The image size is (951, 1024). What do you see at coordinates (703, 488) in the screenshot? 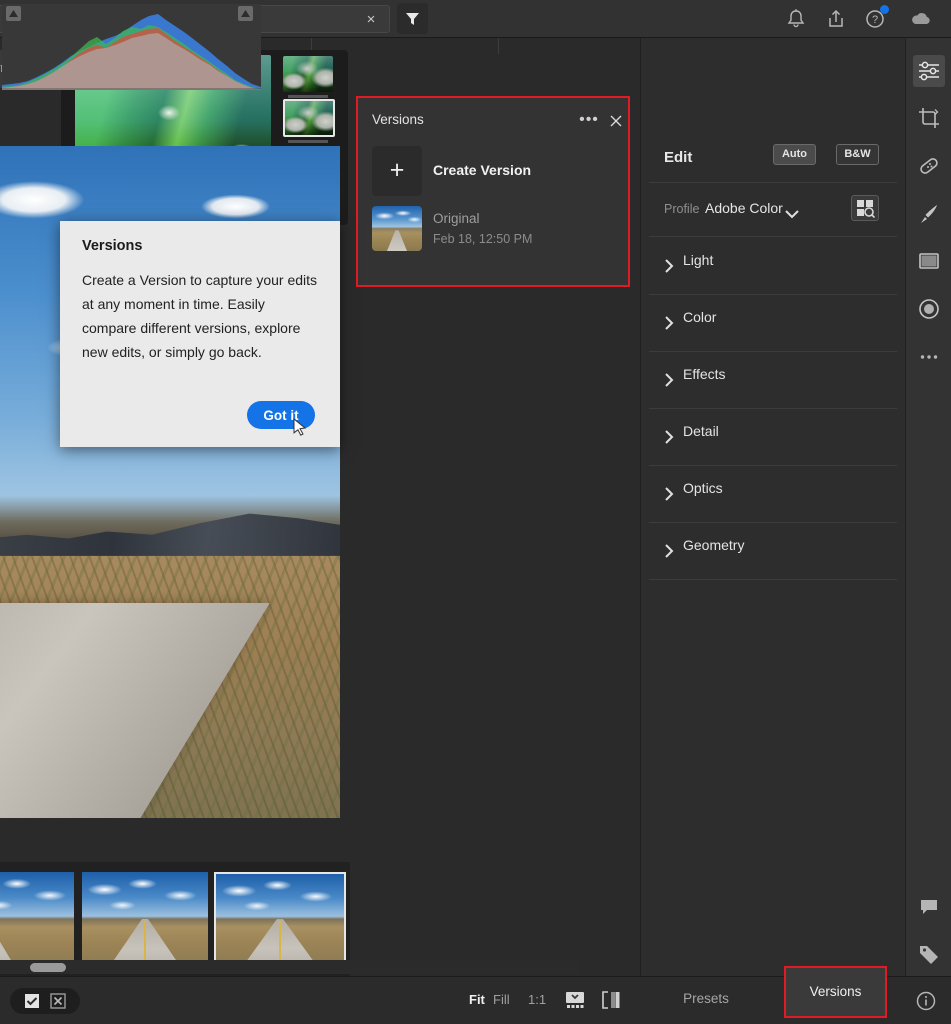
I see `section-label: Optics` at bounding box center [703, 488].